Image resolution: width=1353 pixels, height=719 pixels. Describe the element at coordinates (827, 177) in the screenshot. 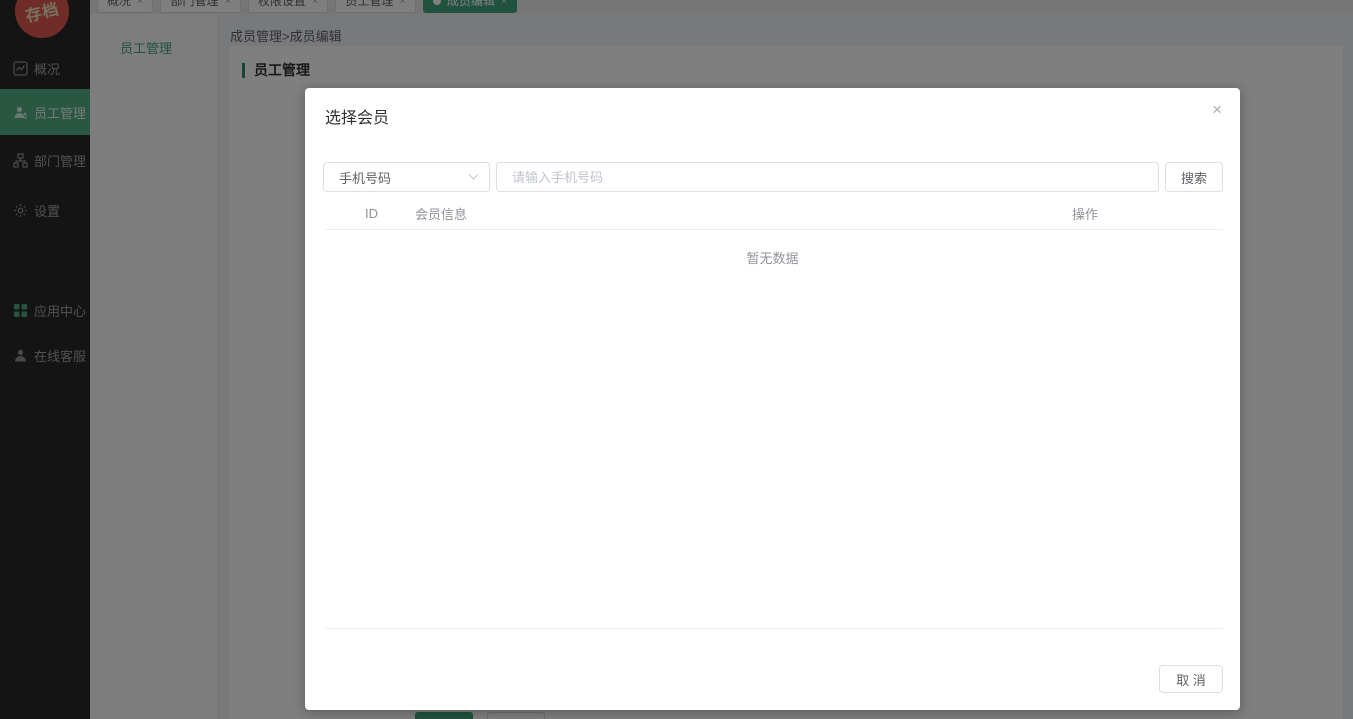

I see `search-input` at that location.